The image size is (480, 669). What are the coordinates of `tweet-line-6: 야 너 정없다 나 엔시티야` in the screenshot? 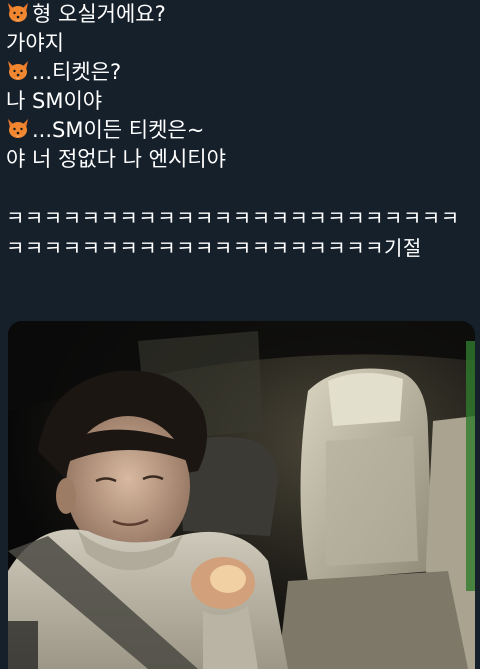 It's located at (241, 159).